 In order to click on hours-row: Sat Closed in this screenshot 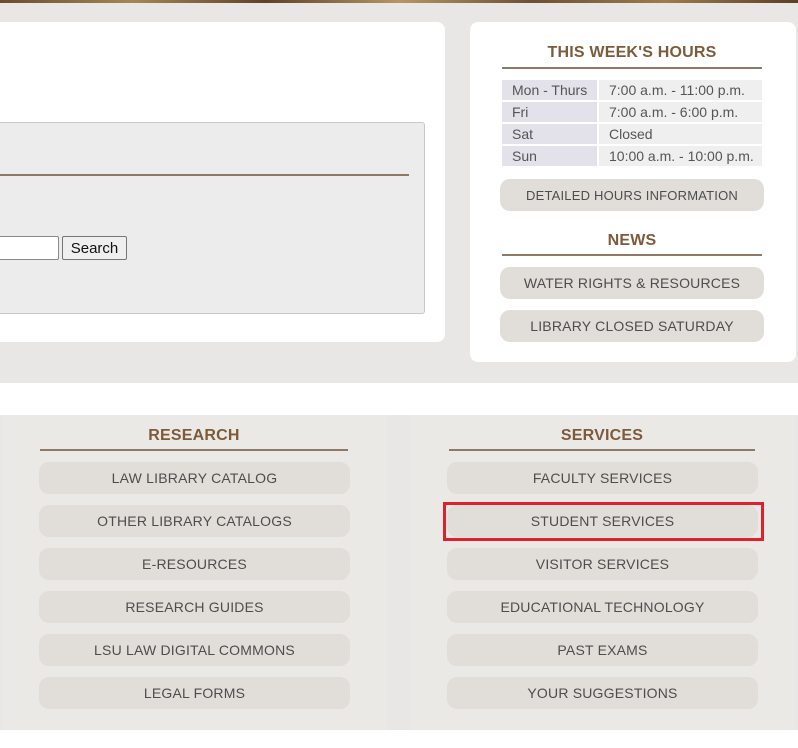, I will do `click(632, 135)`.